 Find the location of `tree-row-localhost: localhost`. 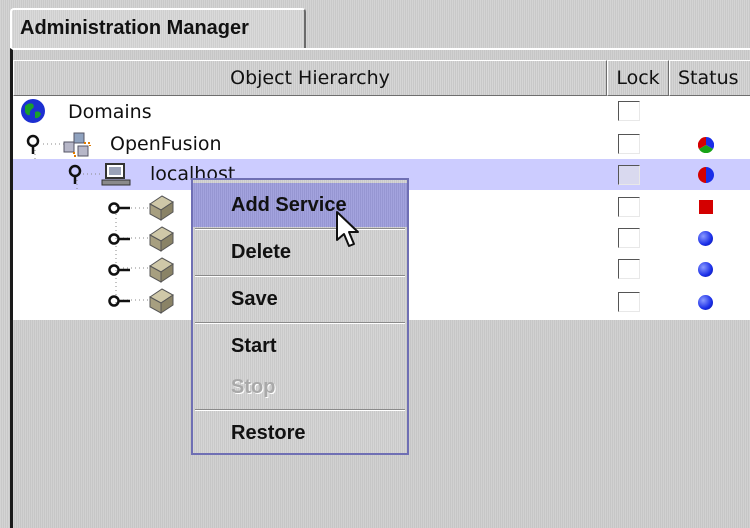

tree-row-localhost: localhost is located at coordinates (147, 176).